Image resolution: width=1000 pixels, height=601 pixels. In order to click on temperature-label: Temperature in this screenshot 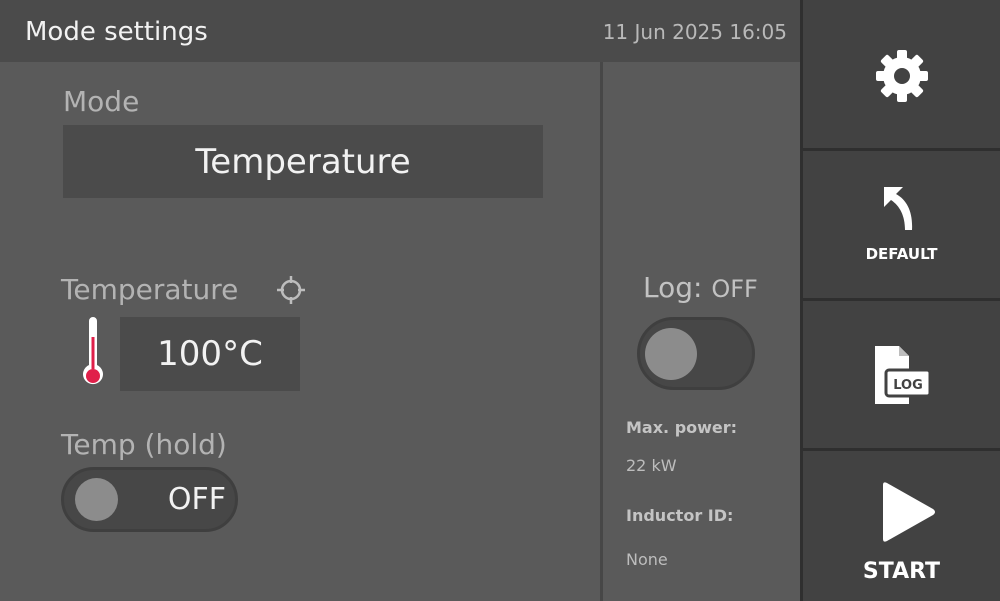, I will do `click(150, 289)`.